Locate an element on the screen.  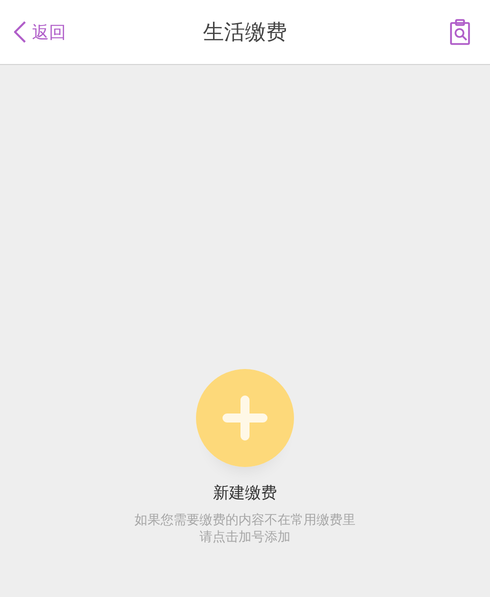
hint-text: 请点击加号添加 is located at coordinates (245, 537).